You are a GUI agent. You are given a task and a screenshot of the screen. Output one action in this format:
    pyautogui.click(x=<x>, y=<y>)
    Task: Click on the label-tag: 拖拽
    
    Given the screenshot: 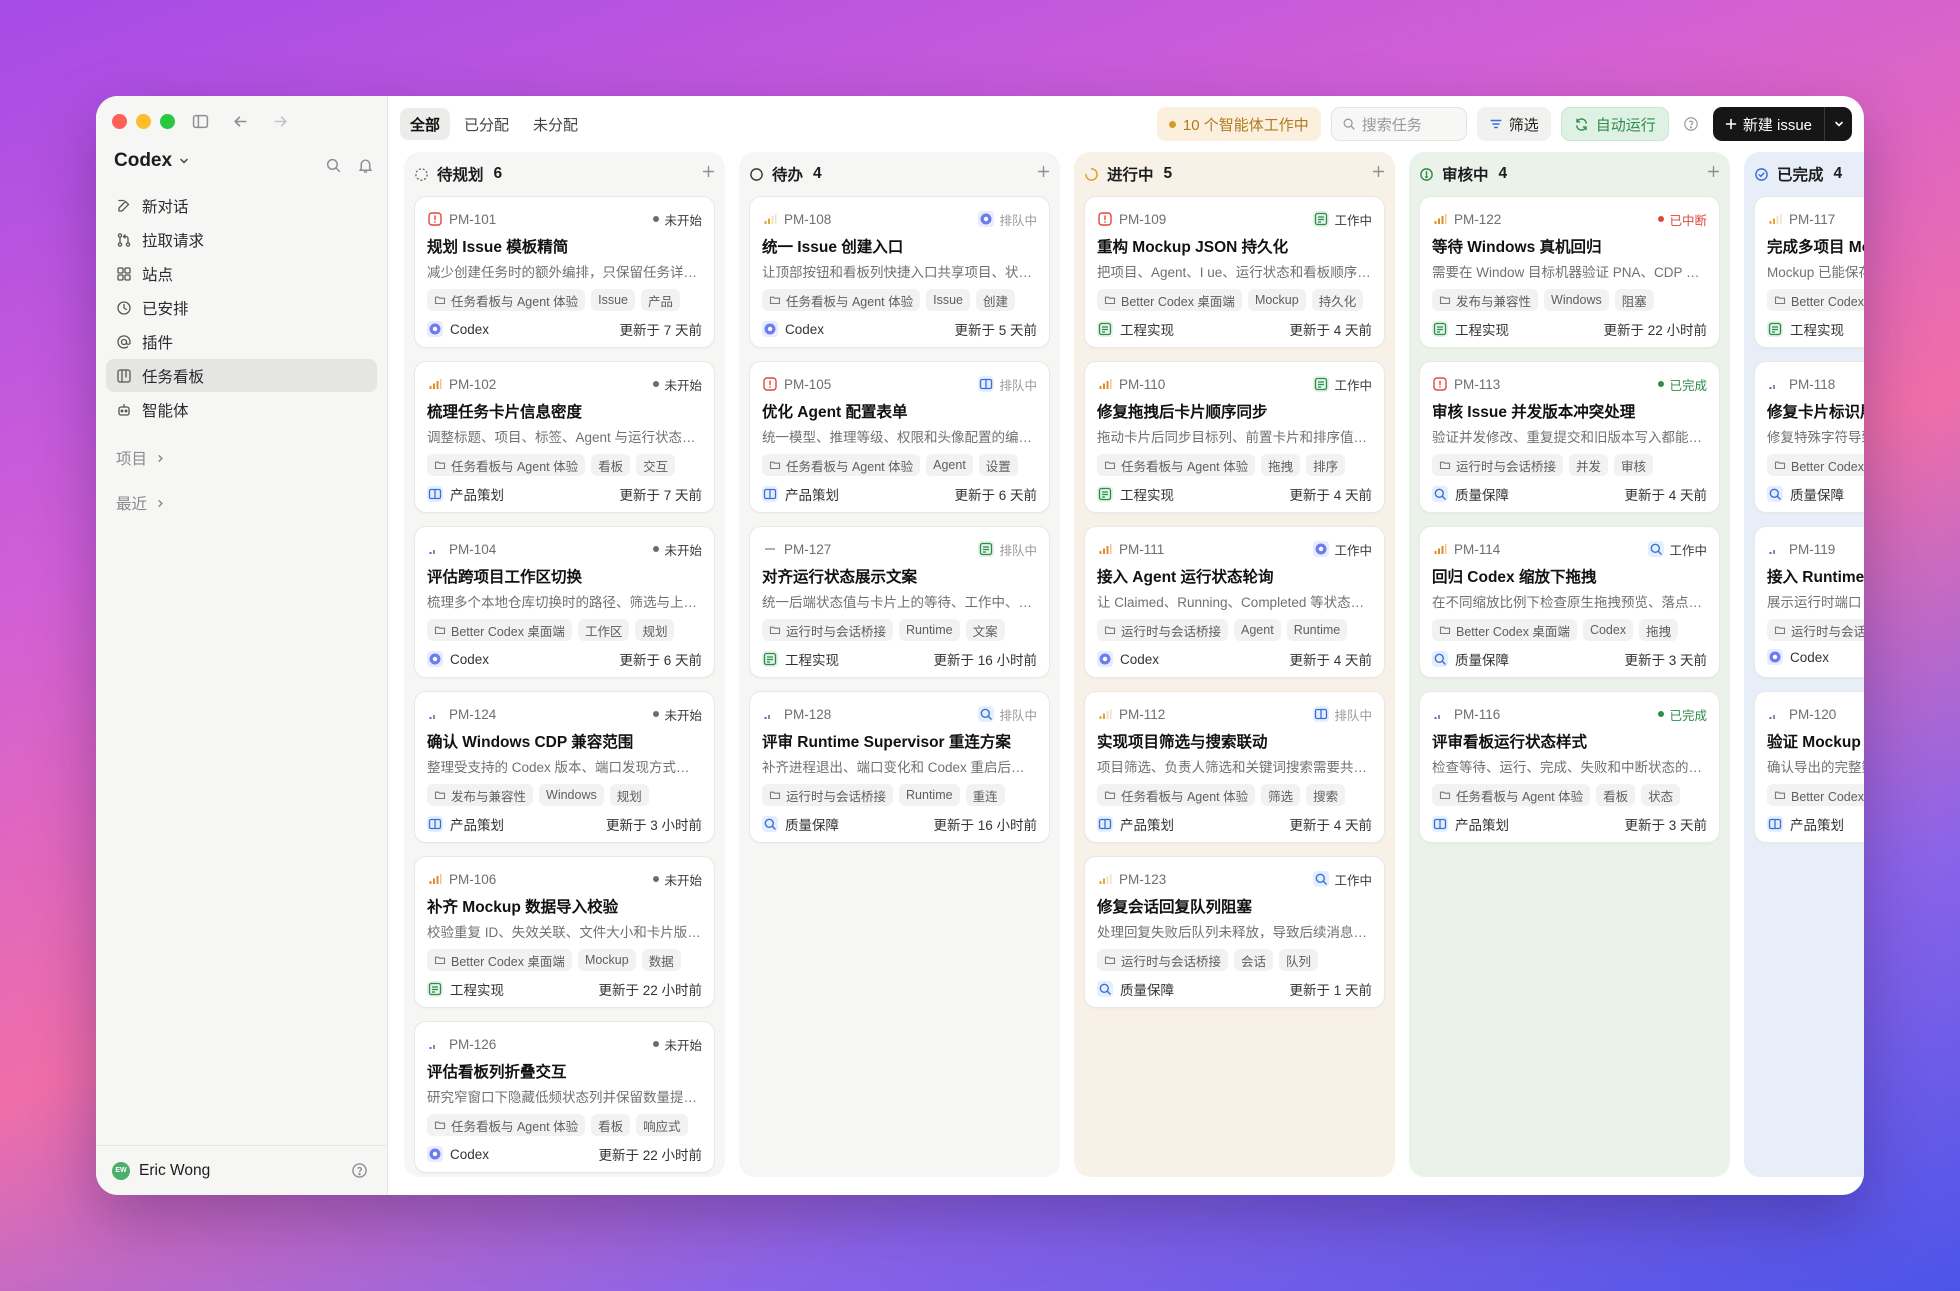 What is the action you would take?
    pyautogui.click(x=1659, y=630)
    